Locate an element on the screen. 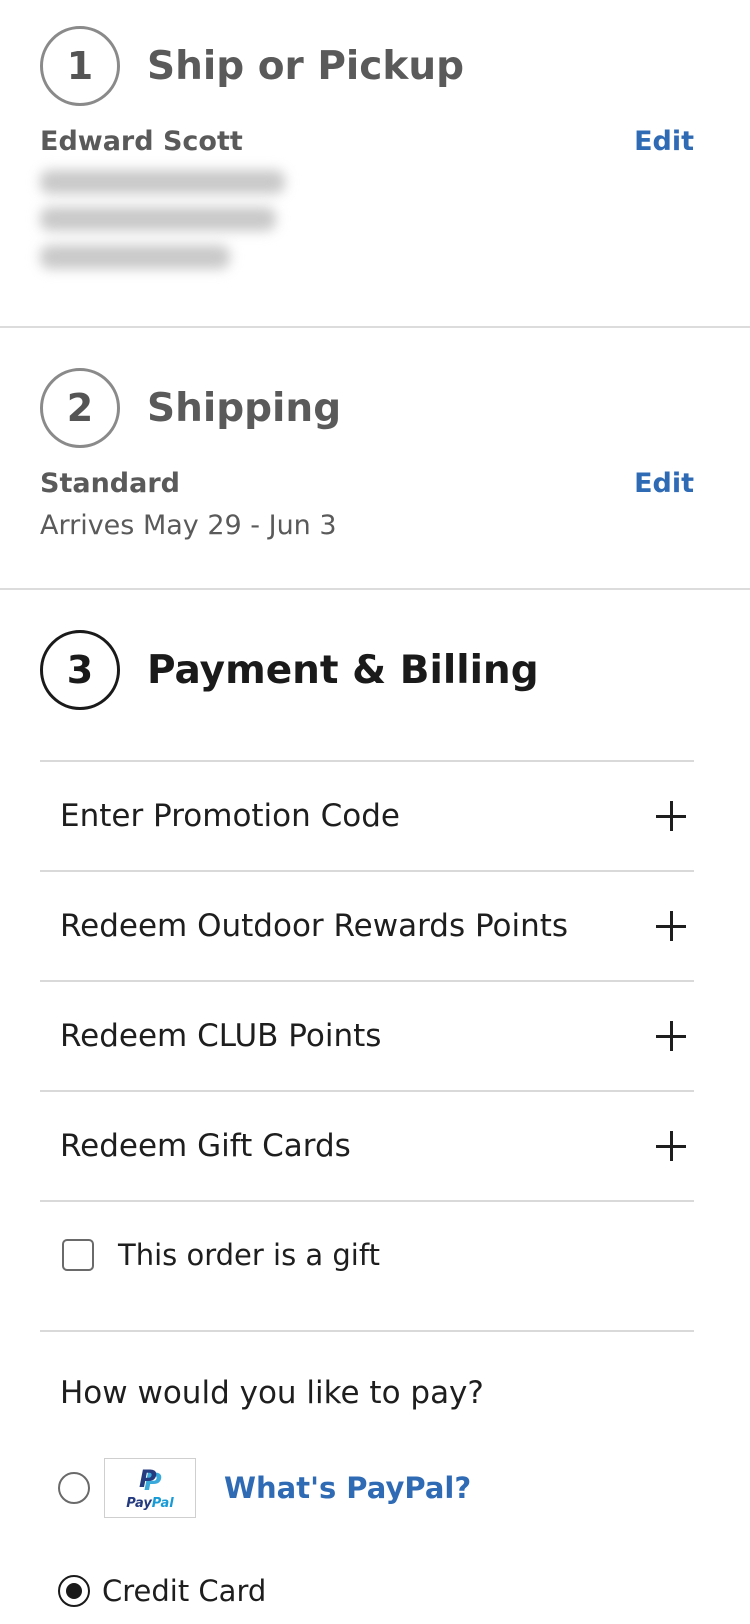  credit-card-radio is located at coordinates (74, 1591).